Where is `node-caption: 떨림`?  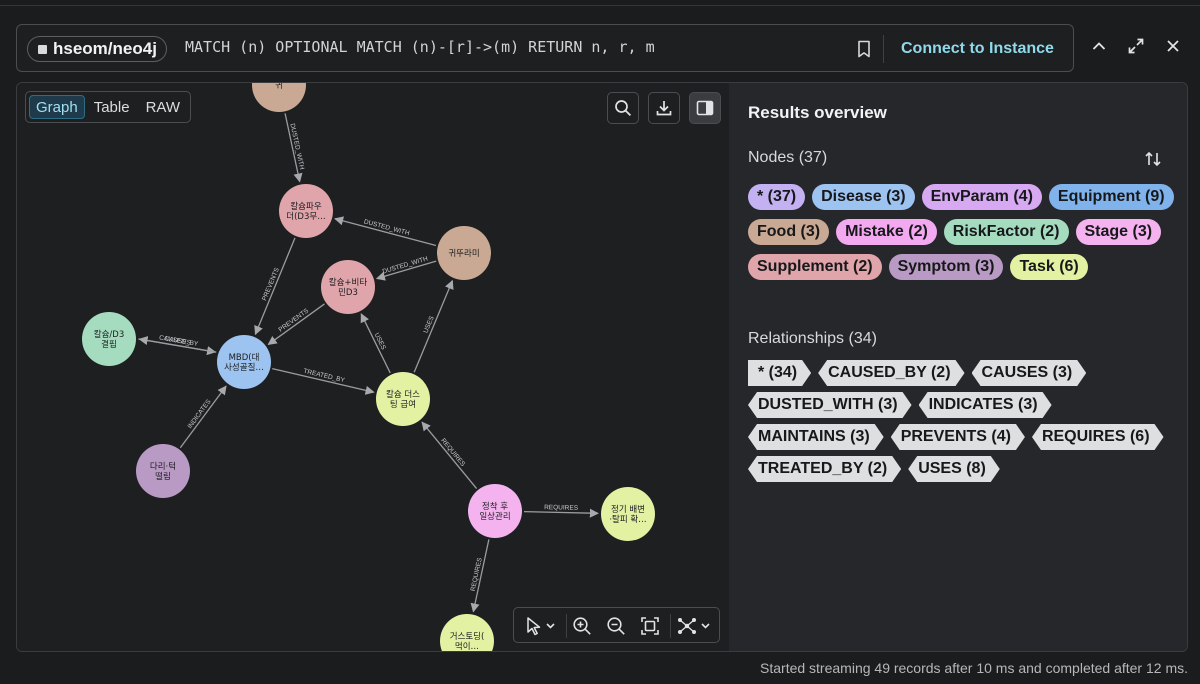
node-caption: 떨림 is located at coordinates (163, 476).